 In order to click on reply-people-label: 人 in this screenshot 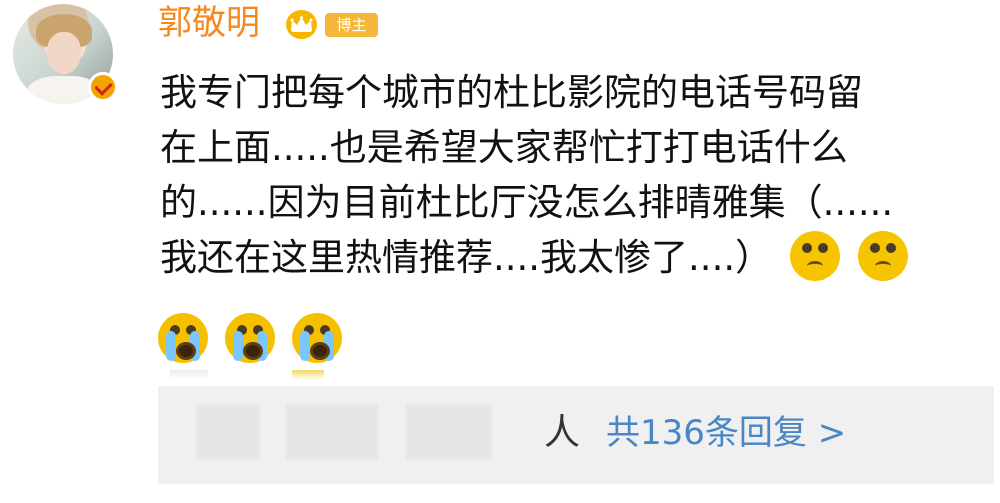, I will do `click(562, 432)`.